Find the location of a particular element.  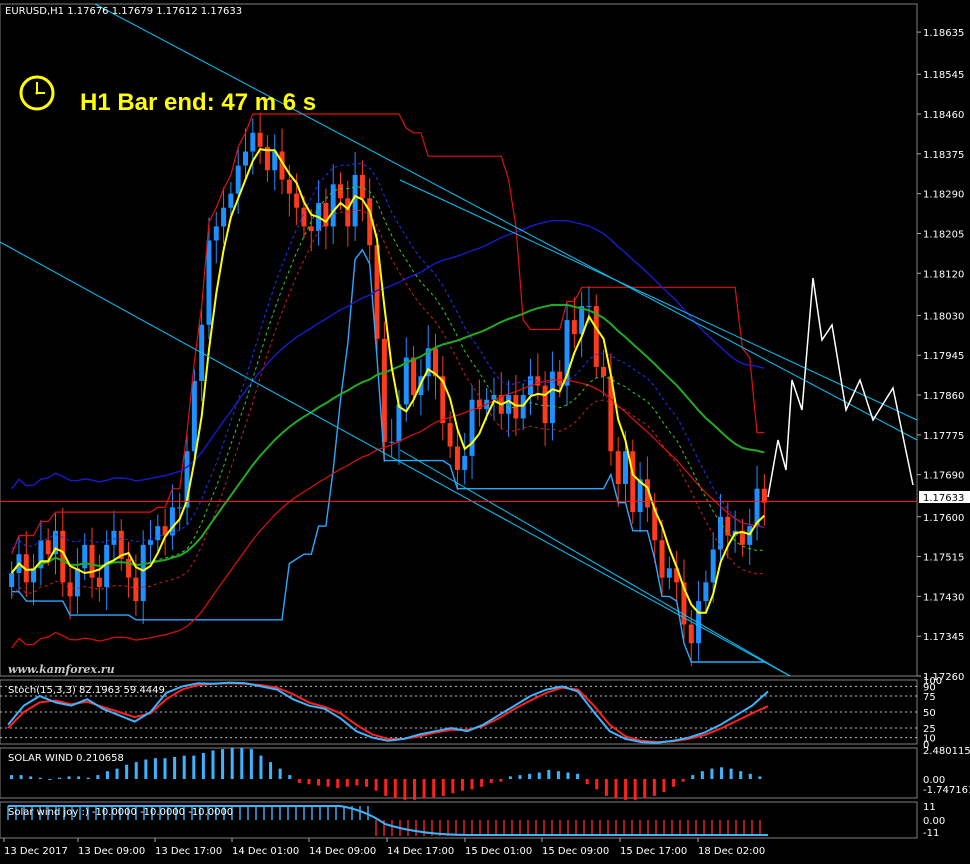

x-tick-label: 15 Dec 01:00 is located at coordinates (498, 851).